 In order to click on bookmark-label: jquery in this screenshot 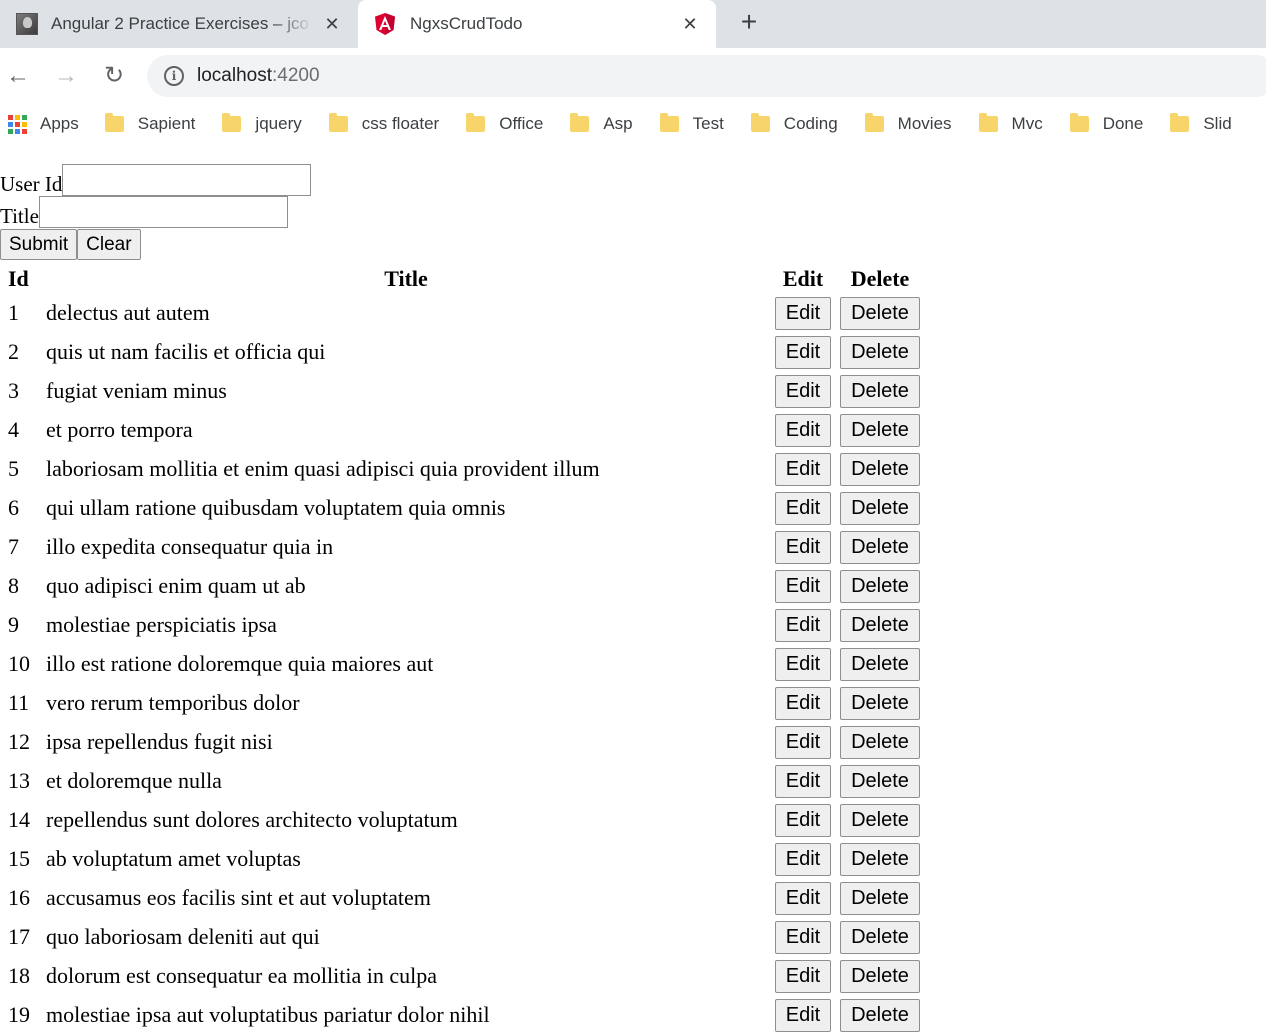, I will do `click(278, 123)`.